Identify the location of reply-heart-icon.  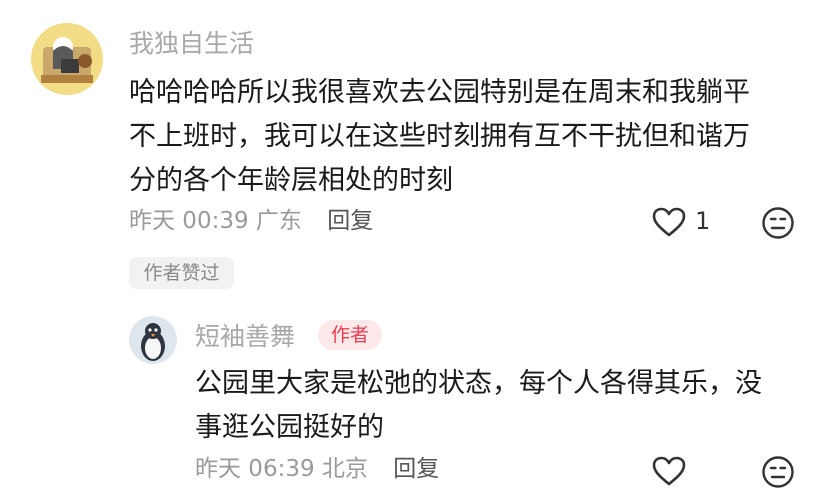
(669, 473).